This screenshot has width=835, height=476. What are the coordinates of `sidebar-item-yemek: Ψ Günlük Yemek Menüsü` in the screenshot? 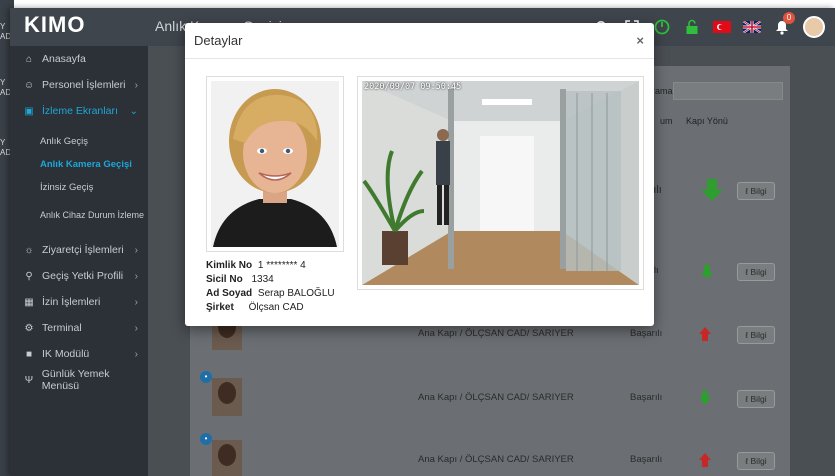 It's located at (79, 380).